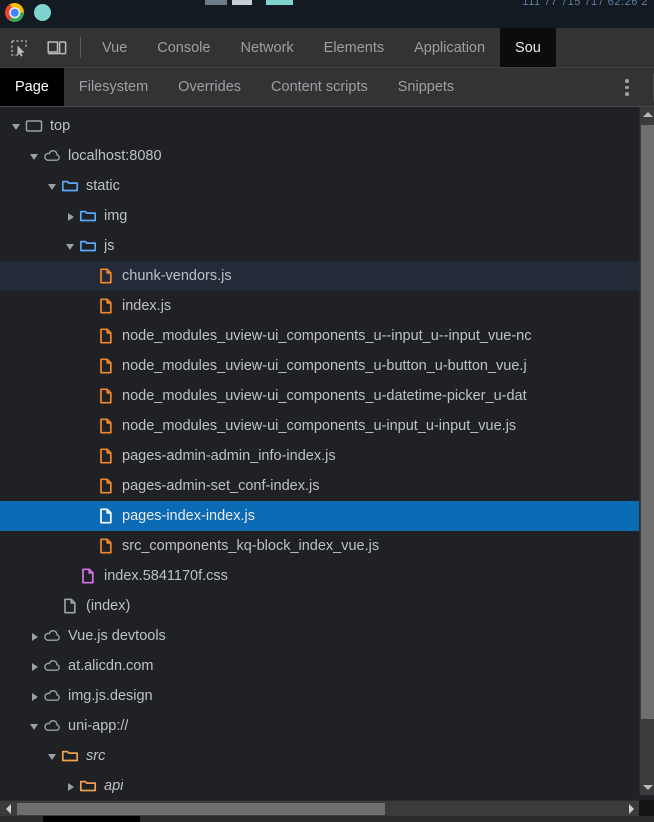 The height and width of the screenshot is (822, 654). Describe the element at coordinates (114, 47) in the screenshot. I see `tab-vue: Vue` at that location.